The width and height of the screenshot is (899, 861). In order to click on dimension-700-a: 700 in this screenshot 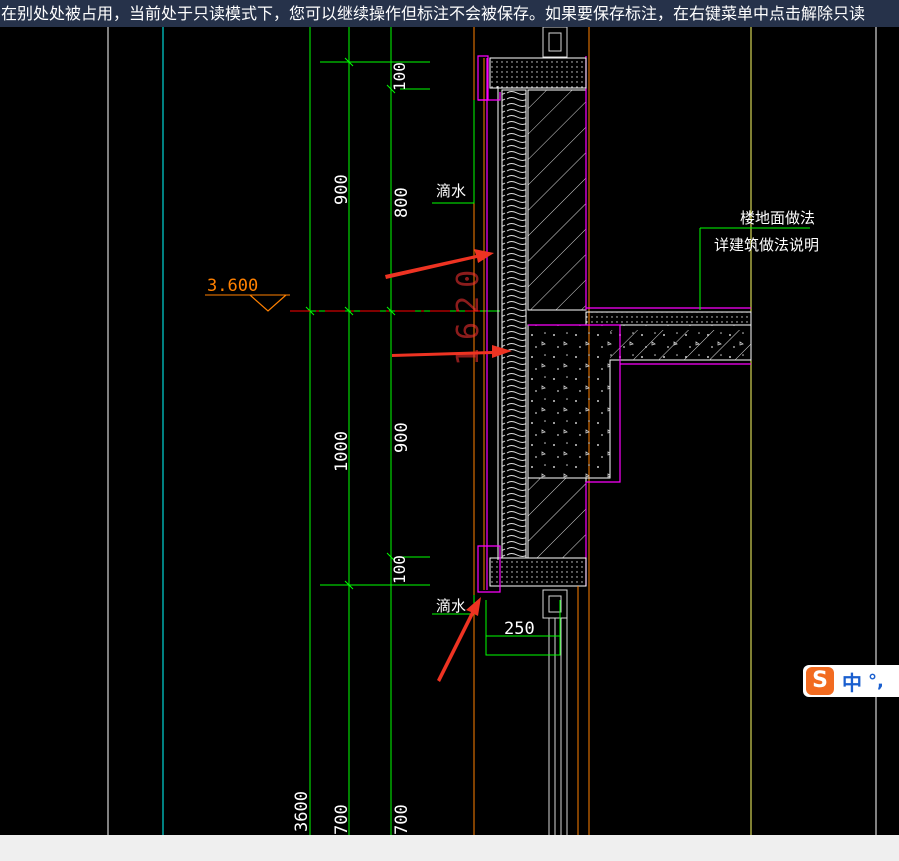, I will do `click(342, 819)`.